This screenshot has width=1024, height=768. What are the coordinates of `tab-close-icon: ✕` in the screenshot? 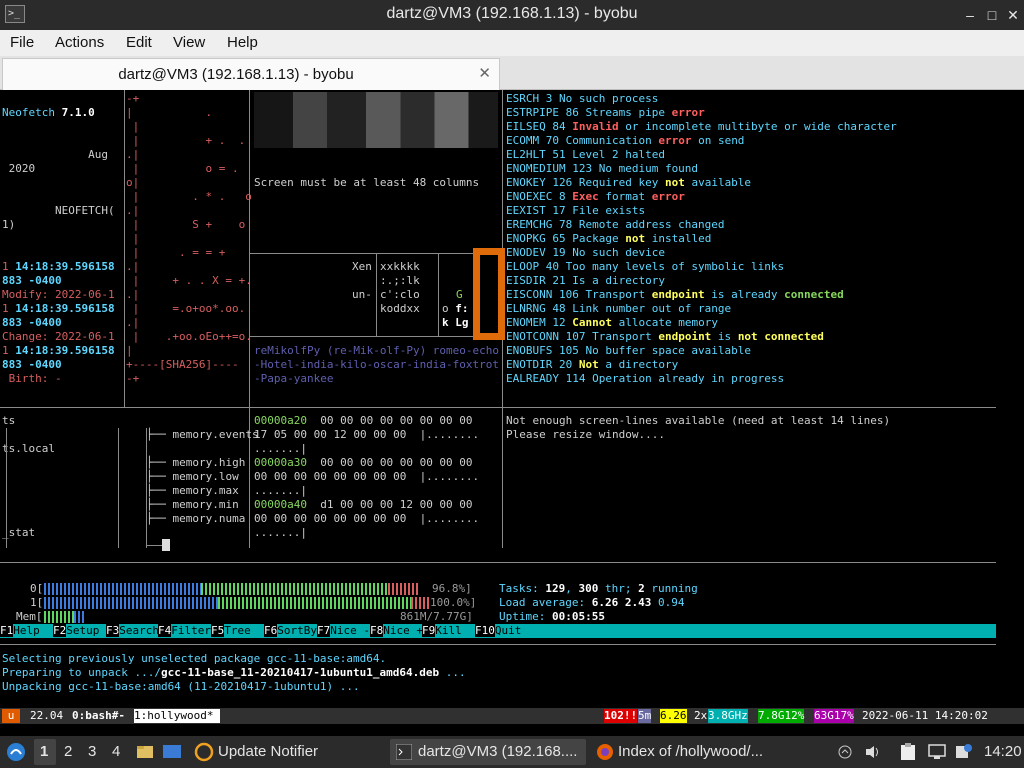 It's located at (484, 73).